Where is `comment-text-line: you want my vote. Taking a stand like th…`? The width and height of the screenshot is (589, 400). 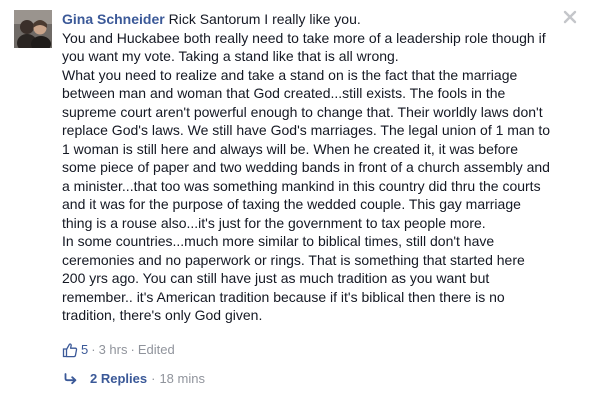 comment-text-line: you want my vote. Taking a stand like th… is located at coordinates (230, 56).